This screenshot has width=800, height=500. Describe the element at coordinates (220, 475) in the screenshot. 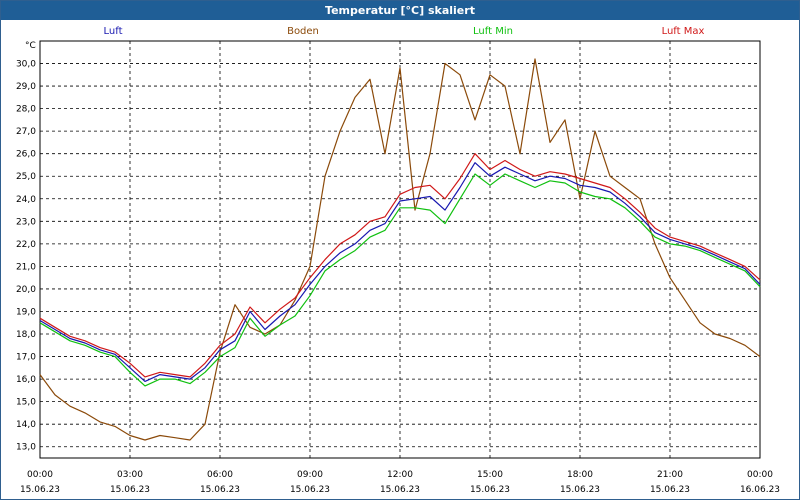

I see `x-tick-time: 06:00` at that location.